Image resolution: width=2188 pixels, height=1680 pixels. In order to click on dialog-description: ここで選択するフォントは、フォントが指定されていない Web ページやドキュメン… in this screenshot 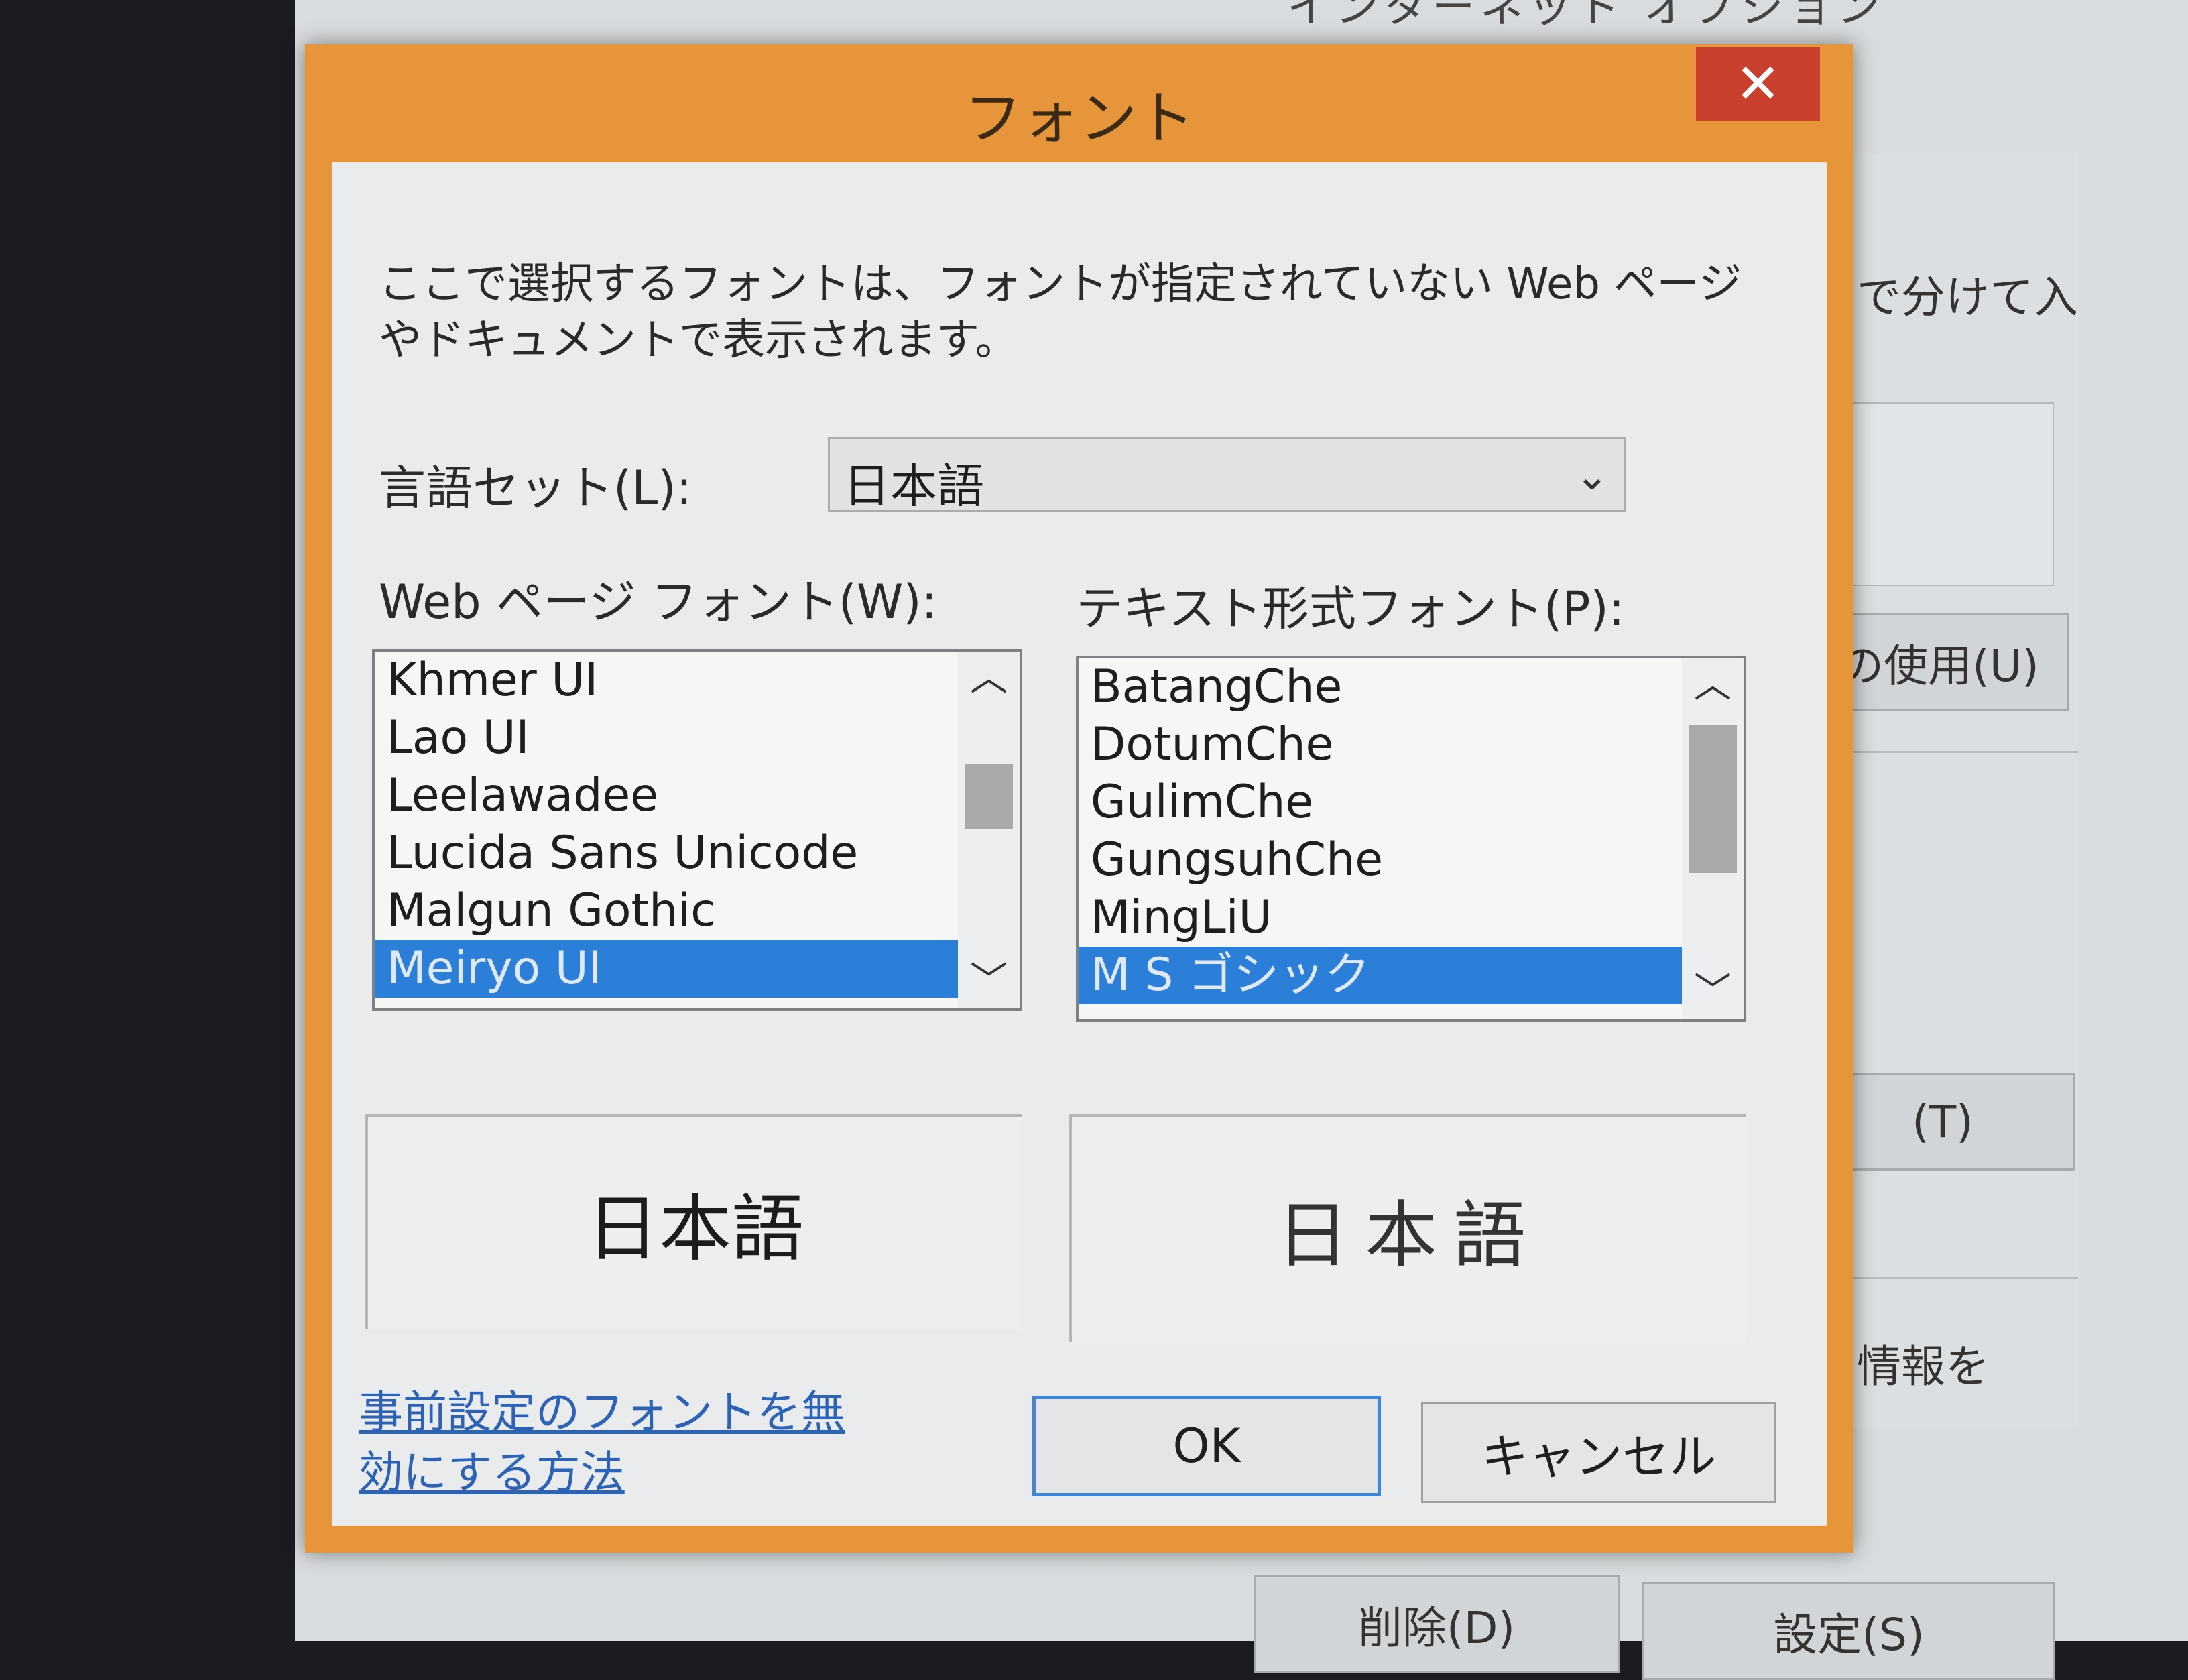, I will do `click(1060, 312)`.